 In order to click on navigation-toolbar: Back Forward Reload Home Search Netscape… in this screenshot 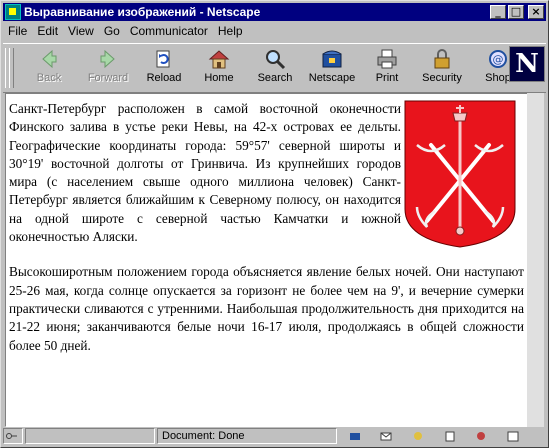, I will do `click(274, 68)`.